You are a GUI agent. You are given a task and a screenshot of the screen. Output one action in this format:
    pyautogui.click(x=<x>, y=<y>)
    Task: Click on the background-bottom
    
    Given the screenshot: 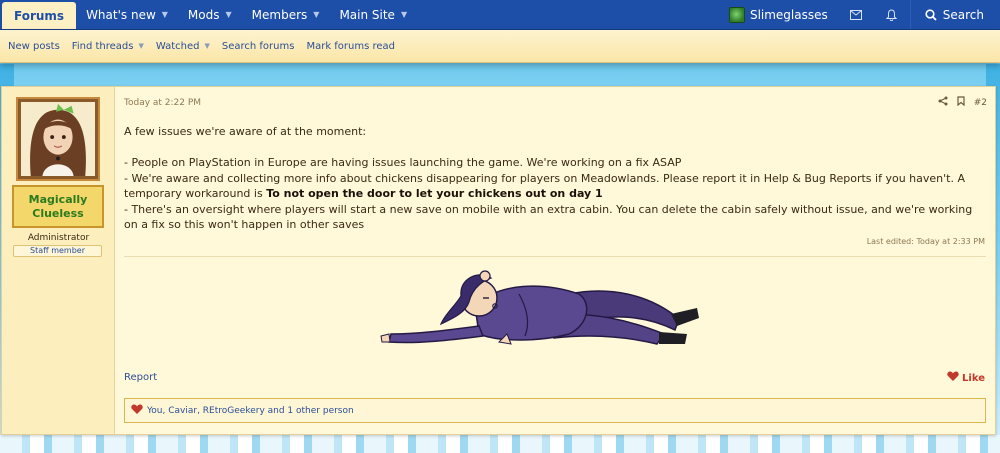 What is the action you would take?
    pyautogui.click(x=500, y=444)
    